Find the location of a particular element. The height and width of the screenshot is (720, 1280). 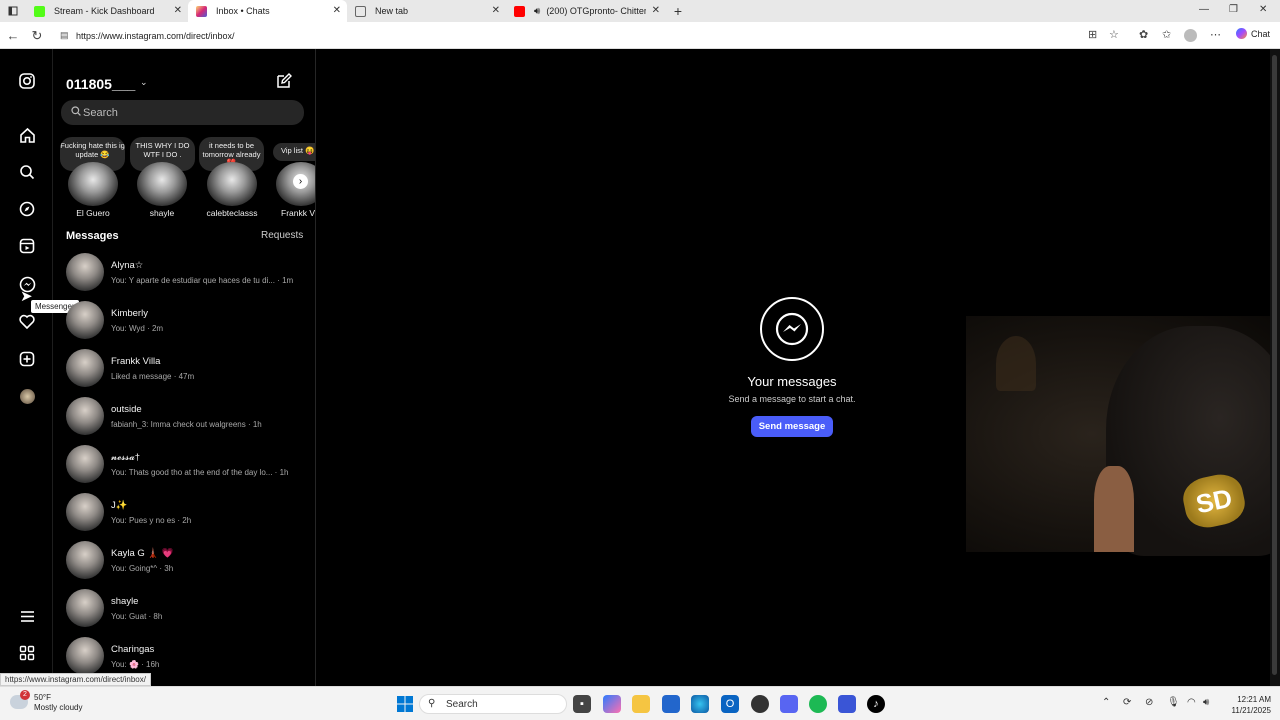

conversation-preview: You: Wyd · 2m is located at coordinates (137, 328).